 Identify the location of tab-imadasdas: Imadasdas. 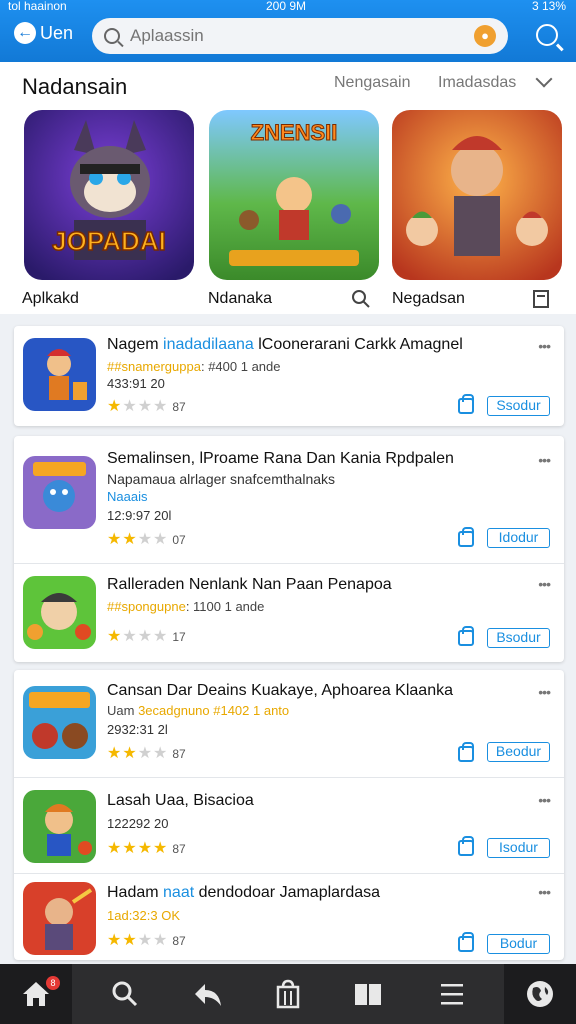
(477, 83).